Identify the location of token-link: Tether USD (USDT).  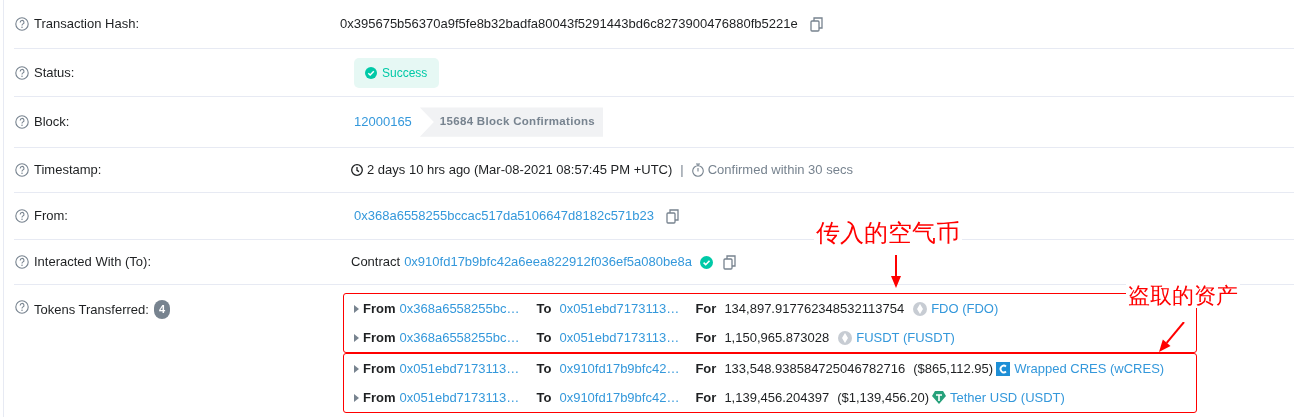
(1007, 397).